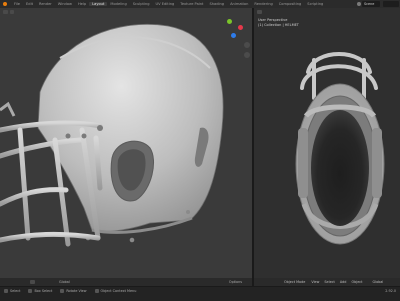 Image resolution: width=400 pixels, height=301 pixels. I want to click on tab-shading: Shading, so click(216, 4).